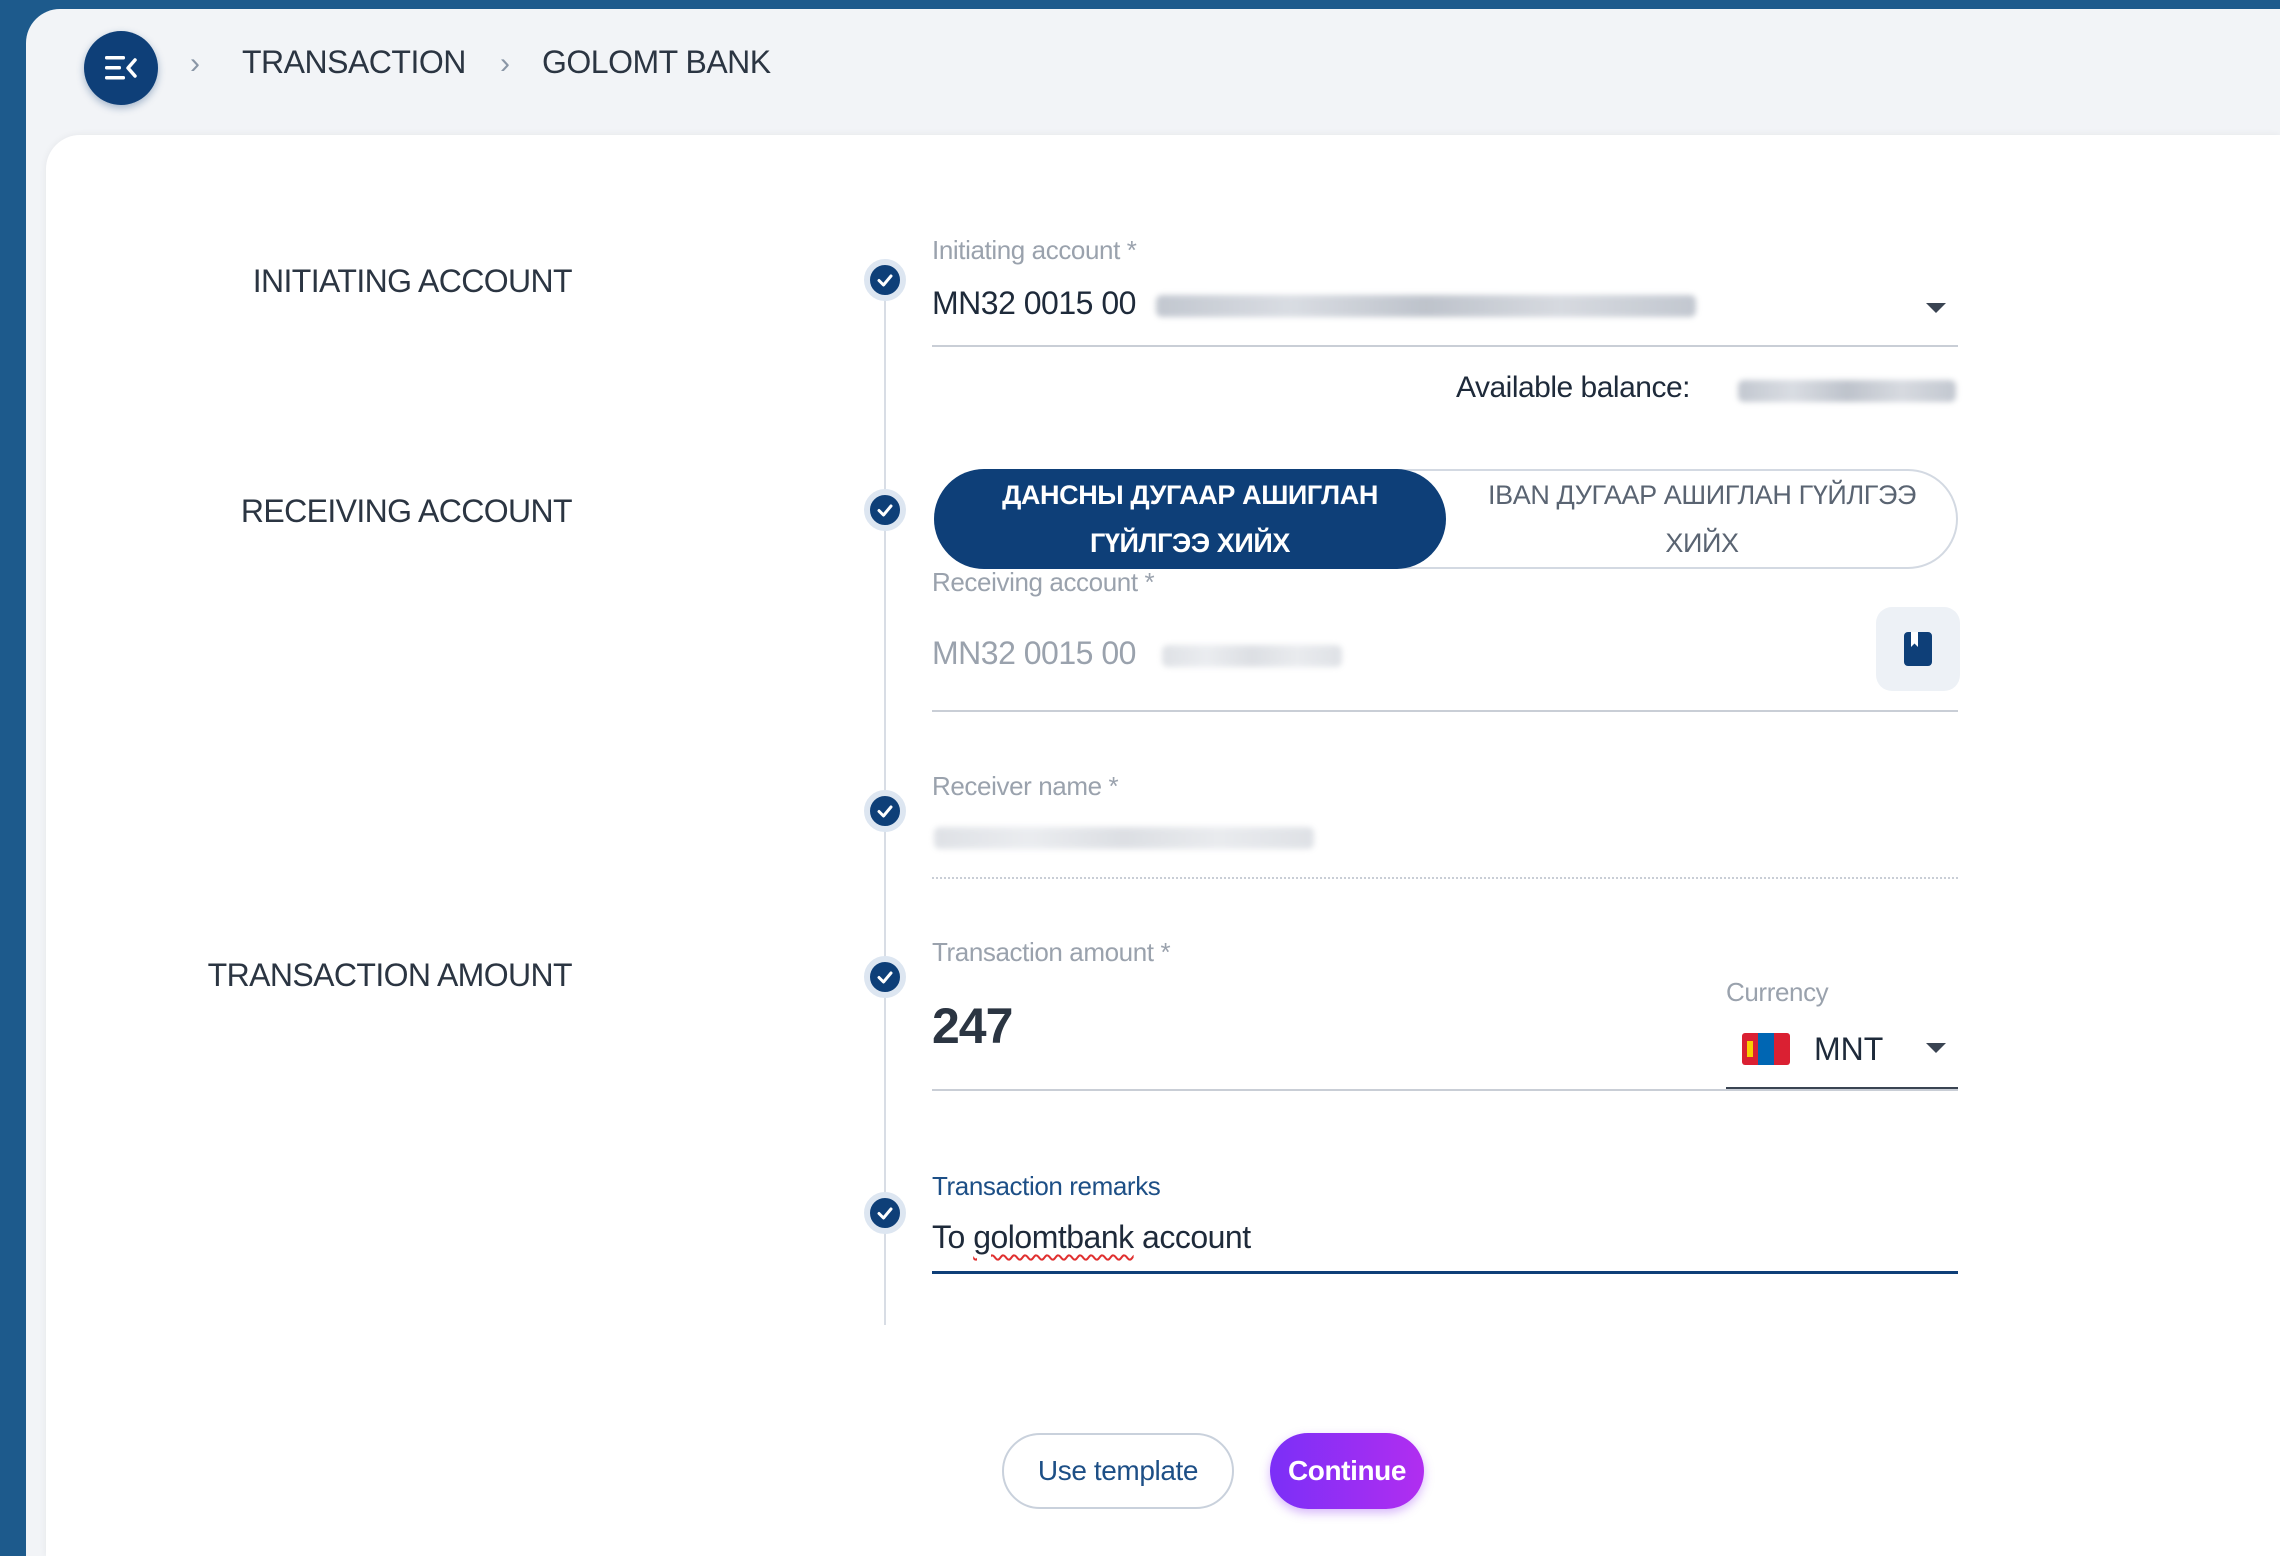 The height and width of the screenshot is (1556, 2280). I want to click on toggle-option-account-number: ДАНСНЫ ДУГААР АШИГЛАН ГҮЙЛГЭЭ ХИЙХ, so click(1190, 519).